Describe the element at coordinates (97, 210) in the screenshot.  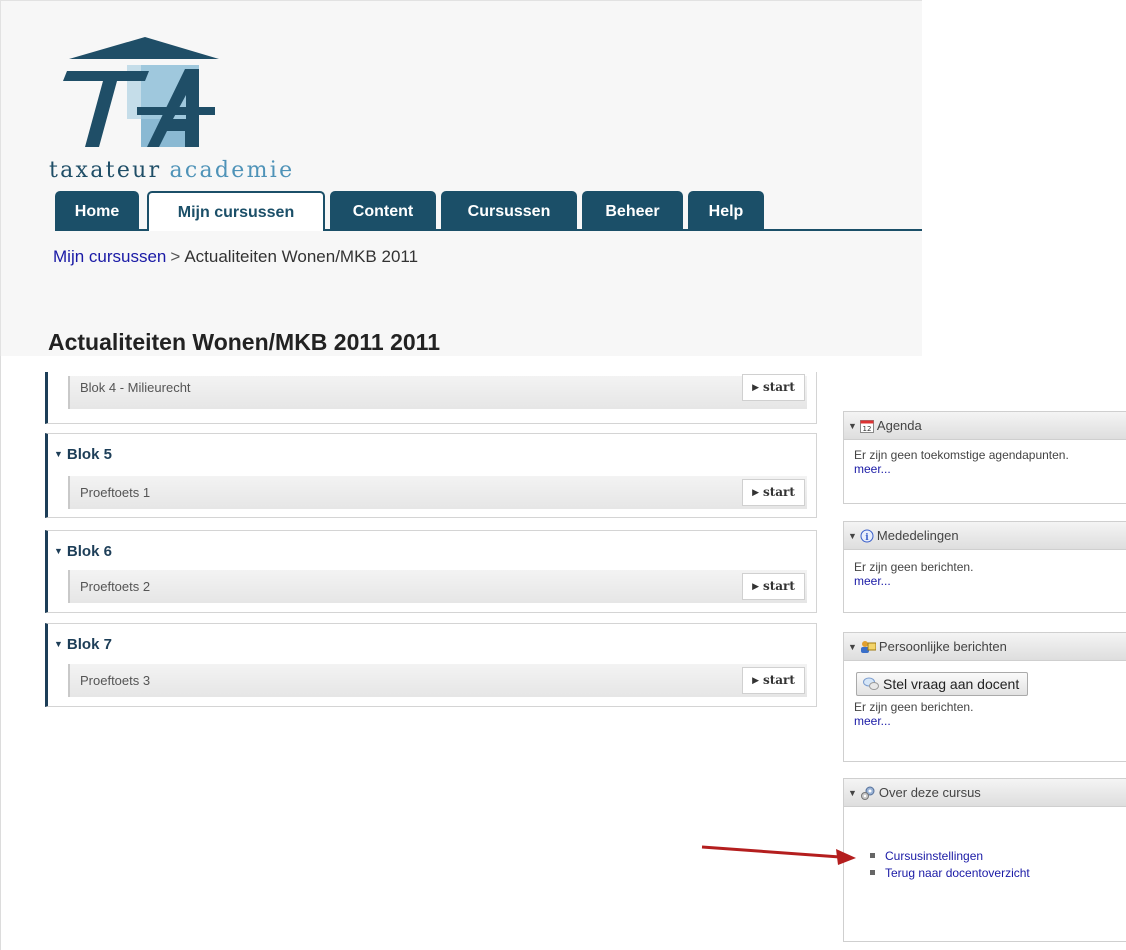
I see `tab-home: Home` at that location.